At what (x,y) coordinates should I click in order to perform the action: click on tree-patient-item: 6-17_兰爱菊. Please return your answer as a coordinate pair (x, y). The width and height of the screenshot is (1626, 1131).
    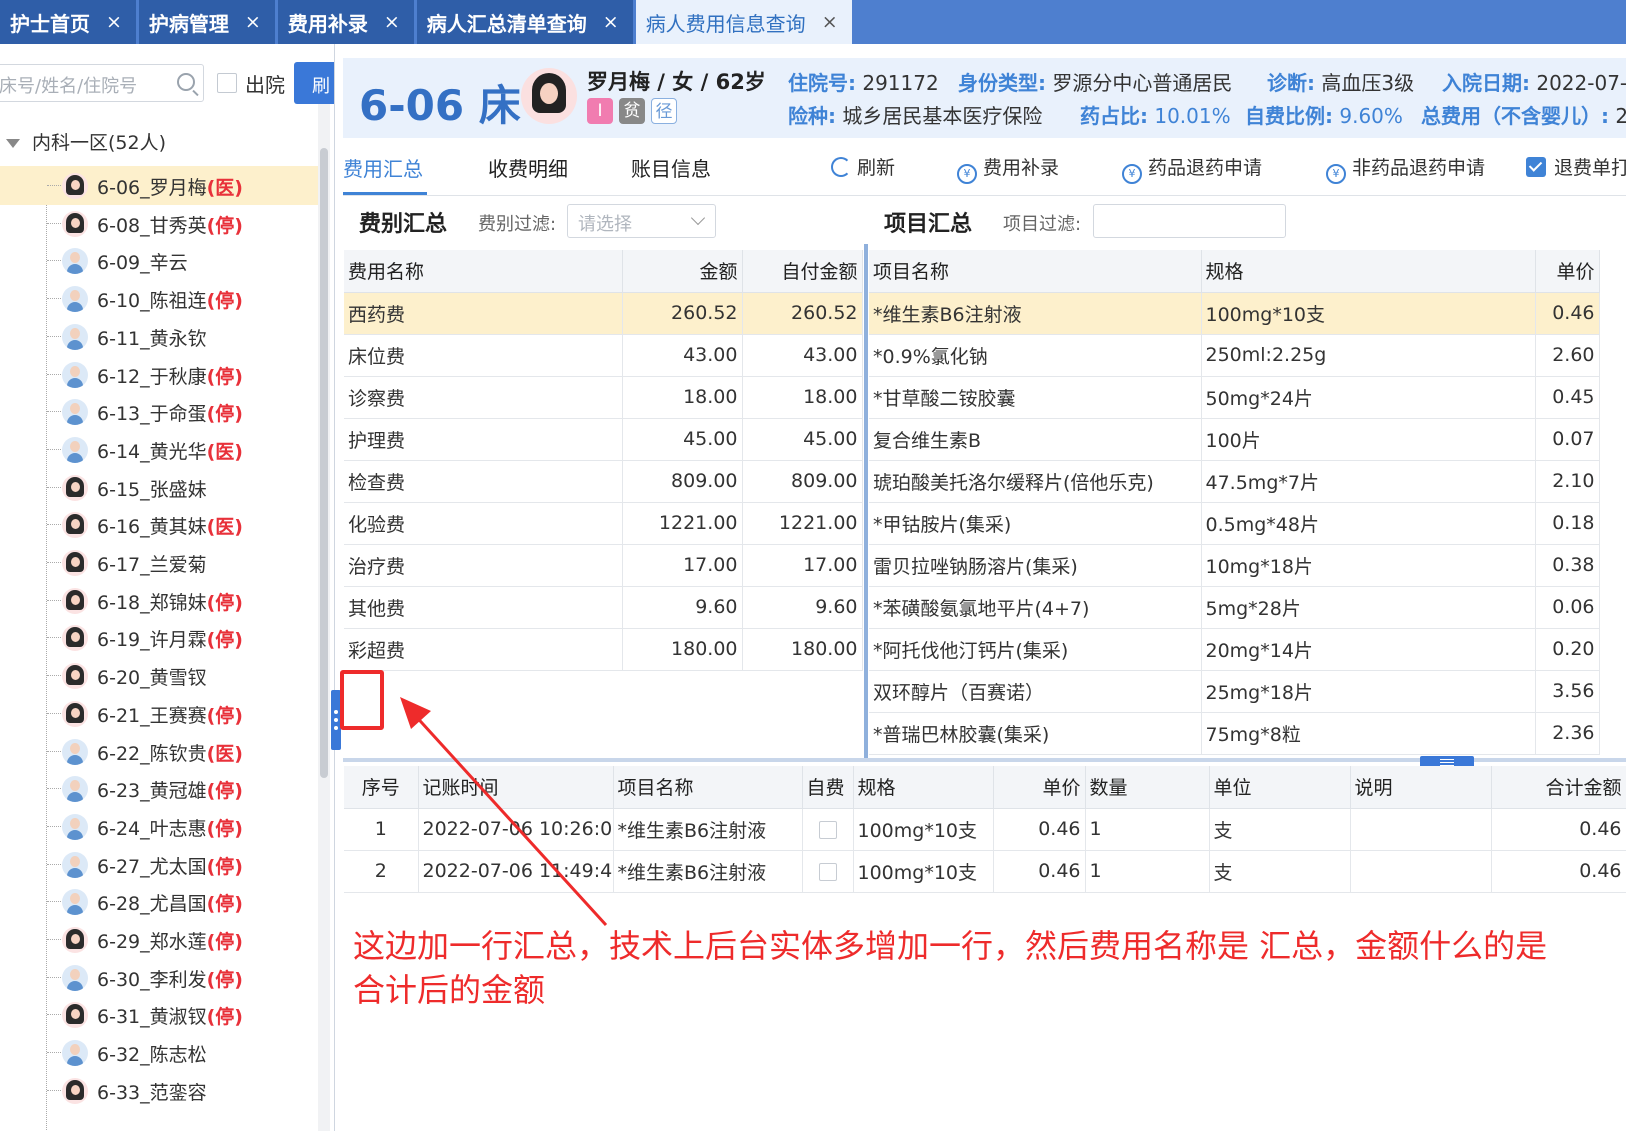
    Looking at the image, I should click on (159, 562).